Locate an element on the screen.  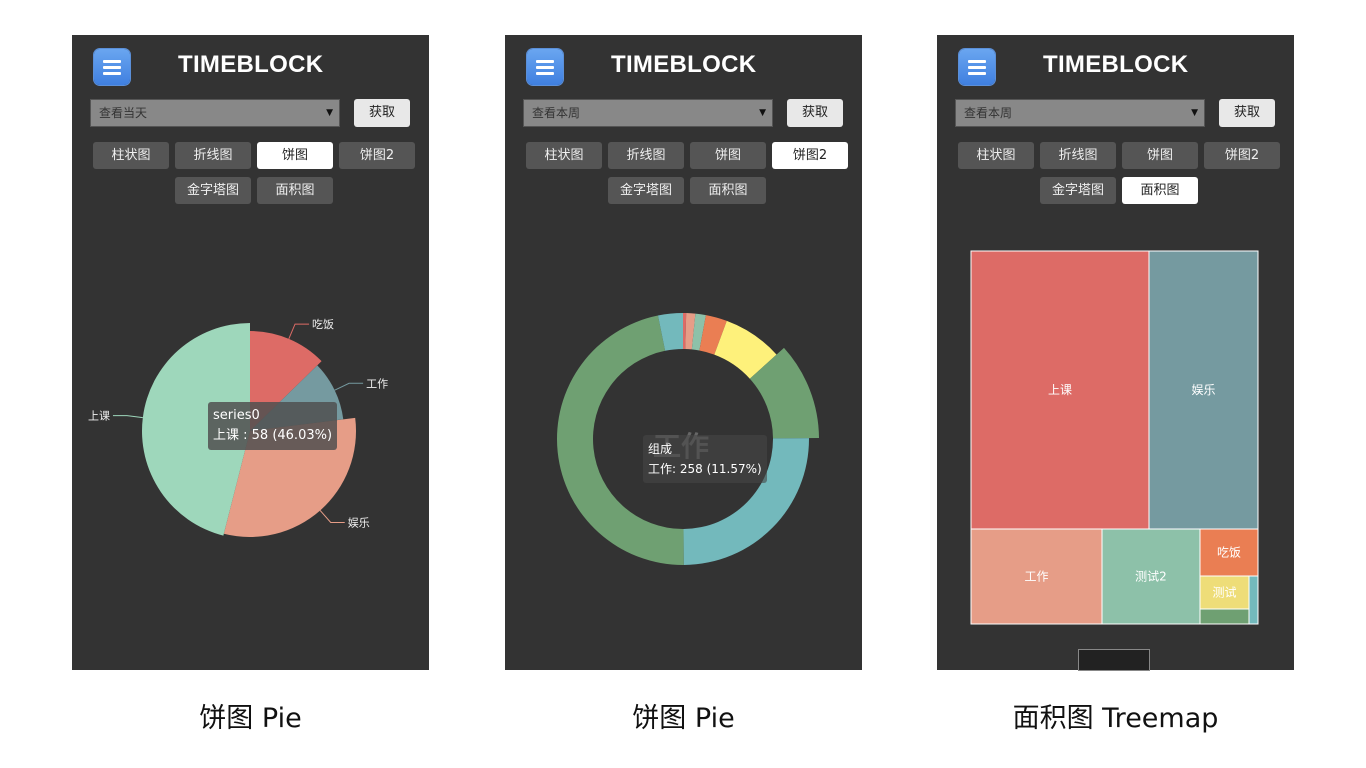
chart-tooltip: series0 上课 : 58 (46.03%) is located at coordinates (273, 426).